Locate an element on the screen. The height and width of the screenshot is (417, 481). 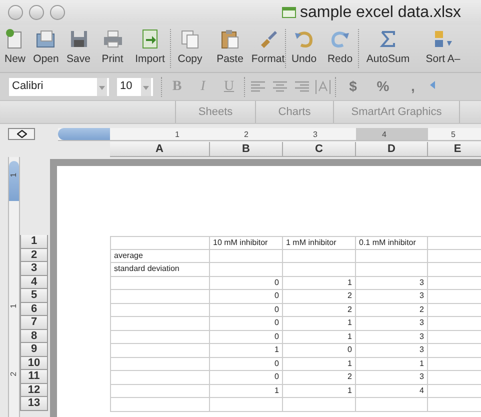
toolbar-button: Paste is located at coordinates (230, 48).